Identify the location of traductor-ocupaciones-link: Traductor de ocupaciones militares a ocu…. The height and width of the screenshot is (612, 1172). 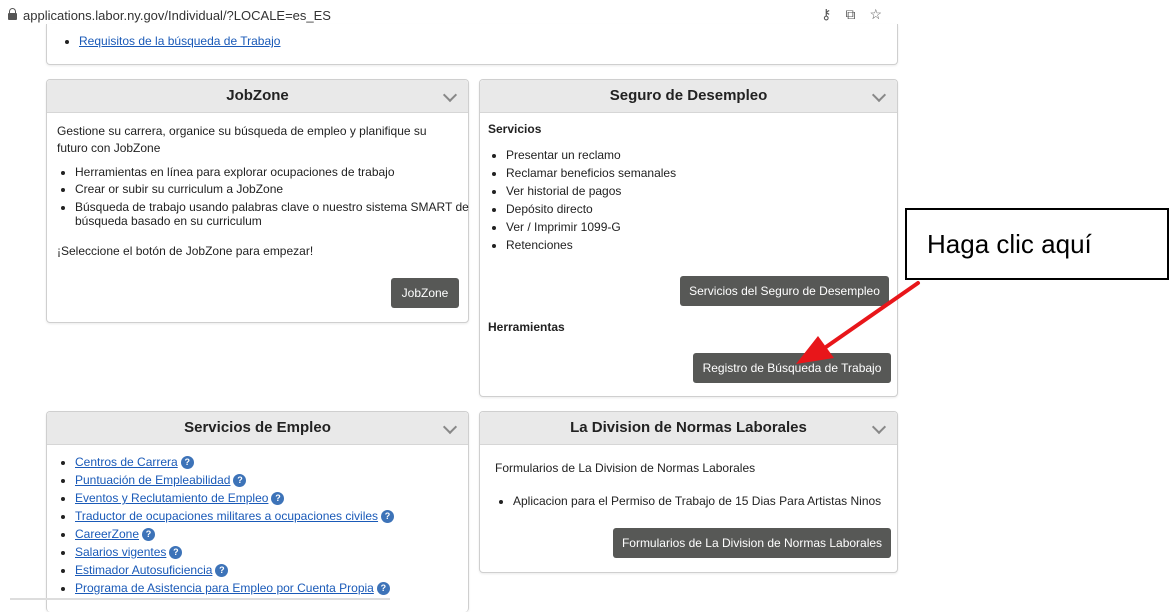
(226, 516).